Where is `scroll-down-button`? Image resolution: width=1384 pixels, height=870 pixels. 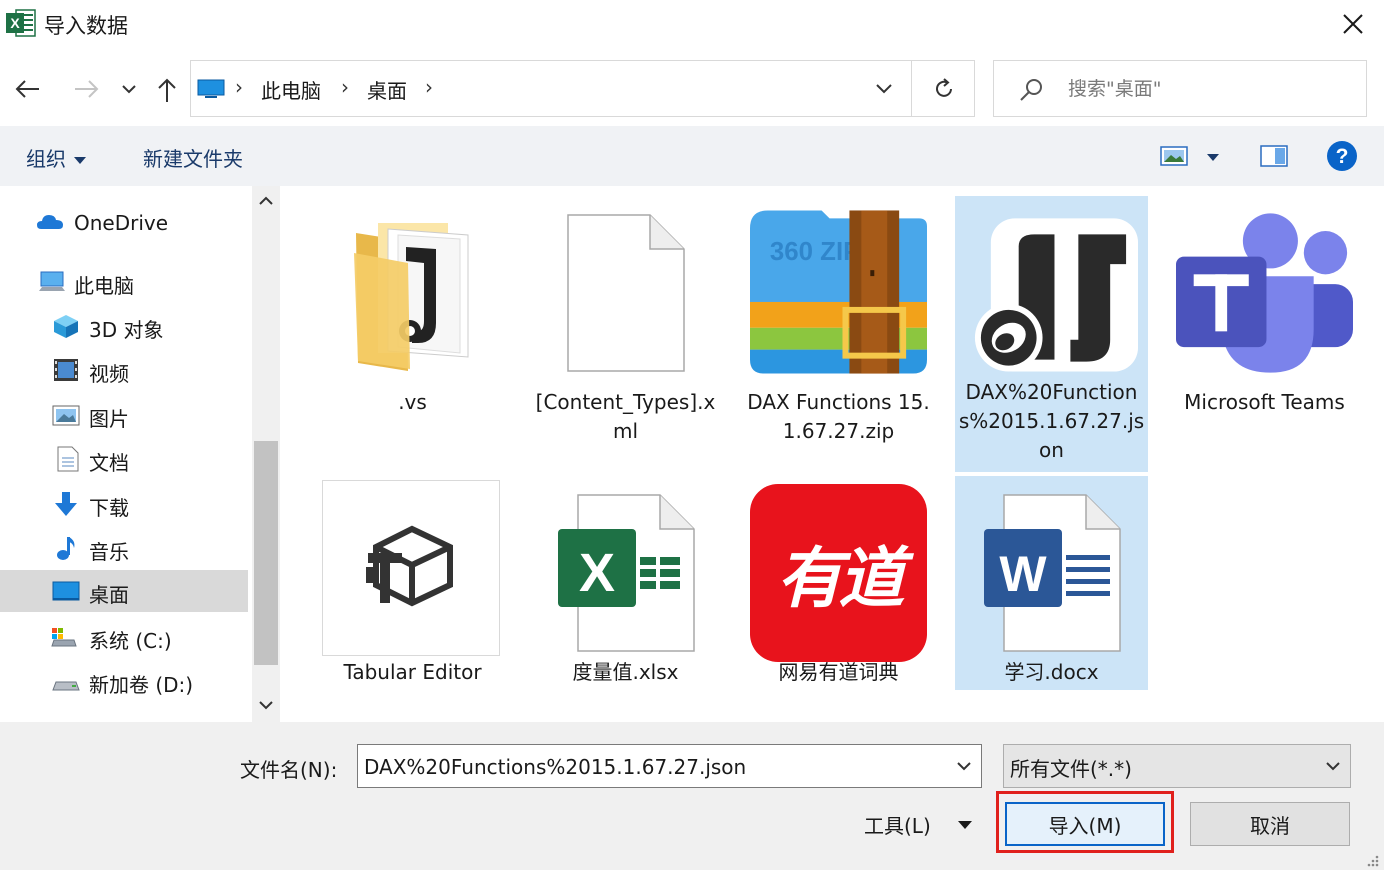
scroll-down-button is located at coordinates (266, 705).